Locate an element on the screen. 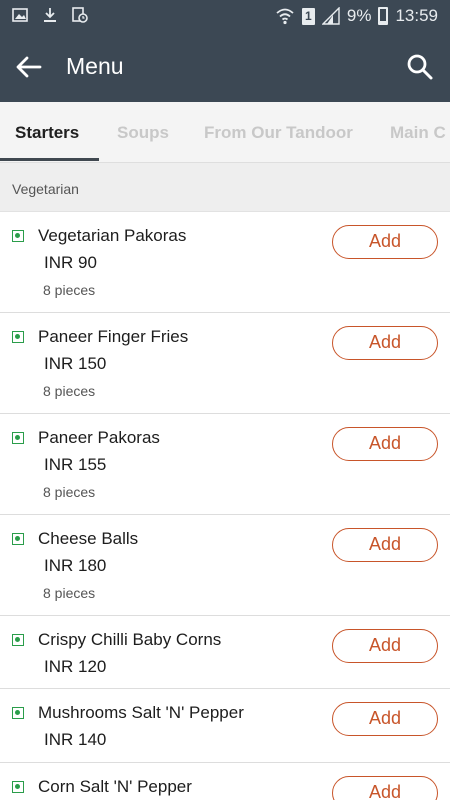 The image size is (450, 800). list-item: Paneer Finger Fries INR 150 8 pieces Add is located at coordinates (225, 363).